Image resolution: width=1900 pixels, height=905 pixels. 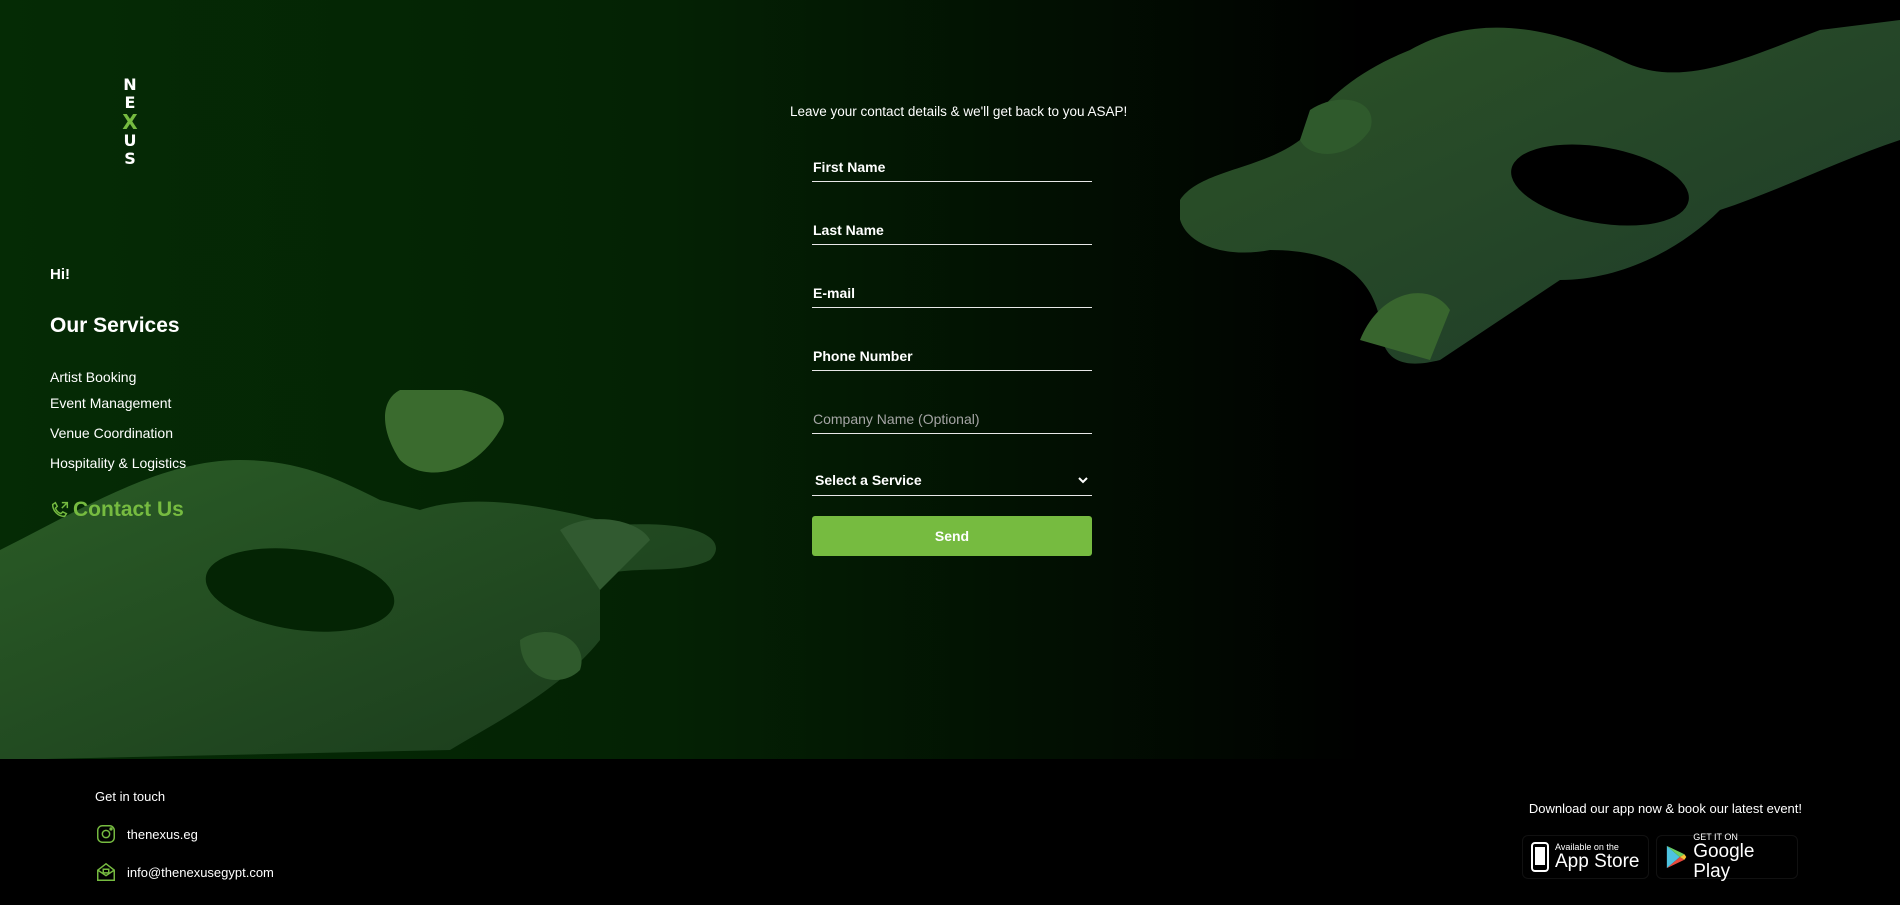 I want to click on app-store-big-text: App Store, so click(x=1597, y=861).